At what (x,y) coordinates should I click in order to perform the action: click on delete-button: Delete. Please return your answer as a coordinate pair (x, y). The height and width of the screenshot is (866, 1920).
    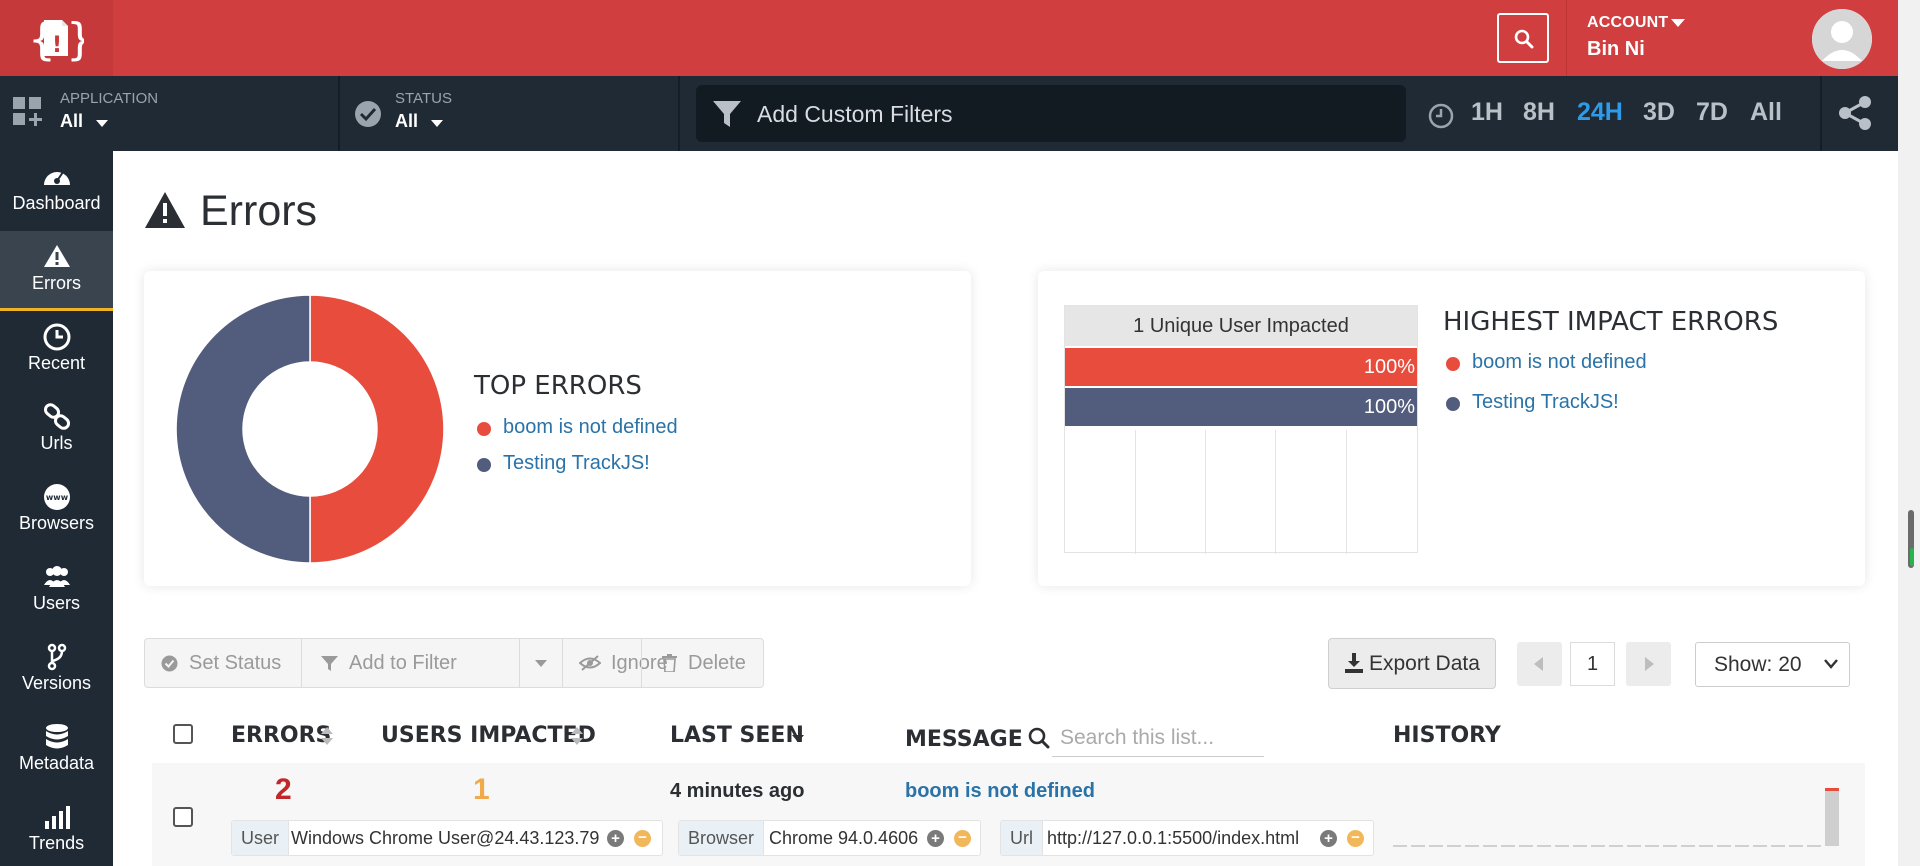
    Looking at the image, I should click on (703, 663).